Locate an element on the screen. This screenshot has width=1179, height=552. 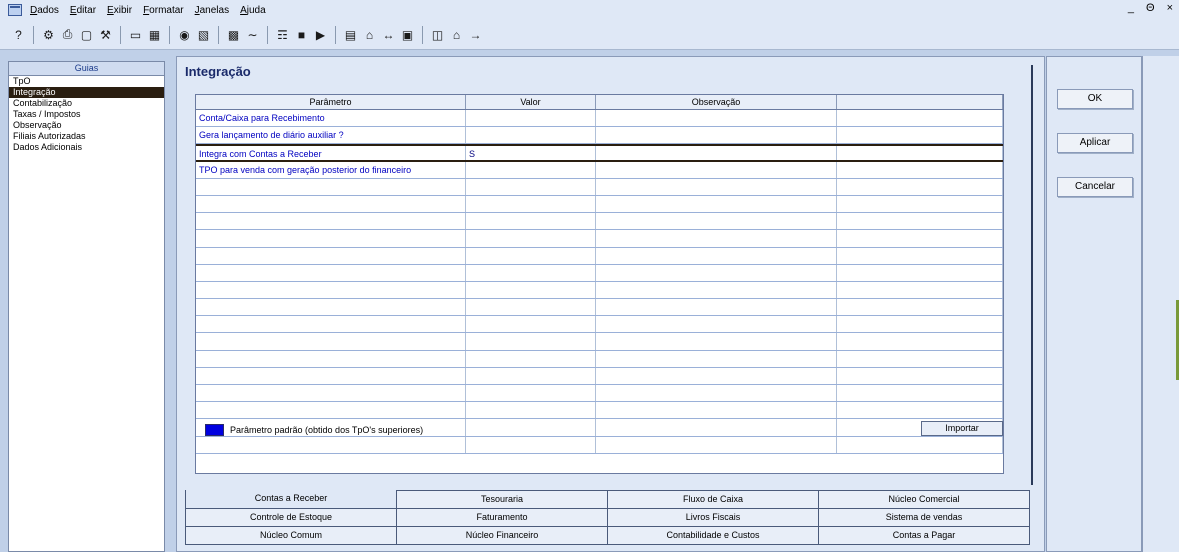
home-alt-icon: ⌂ is located at coordinates (456, 34).